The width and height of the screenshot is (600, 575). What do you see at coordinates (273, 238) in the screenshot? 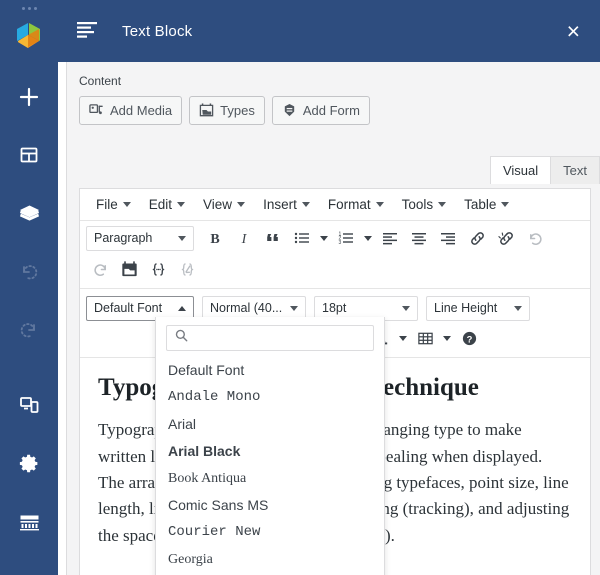
I see `blockquote-button` at bounding box center [273, 238].